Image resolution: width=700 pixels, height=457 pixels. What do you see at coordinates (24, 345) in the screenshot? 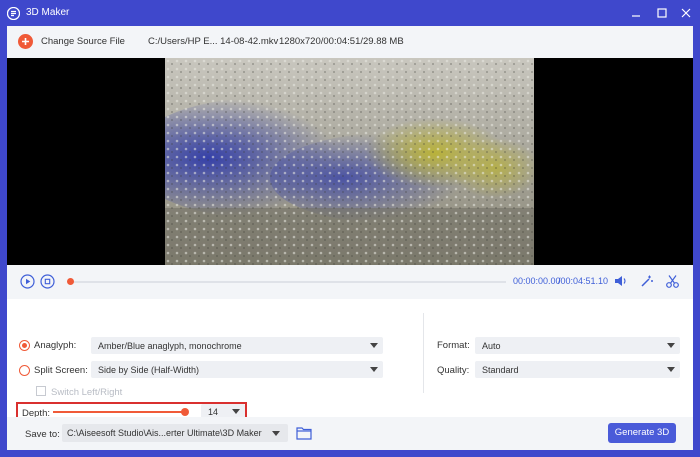
I see `anaglyph-radio` at bounding box center [24, 345].